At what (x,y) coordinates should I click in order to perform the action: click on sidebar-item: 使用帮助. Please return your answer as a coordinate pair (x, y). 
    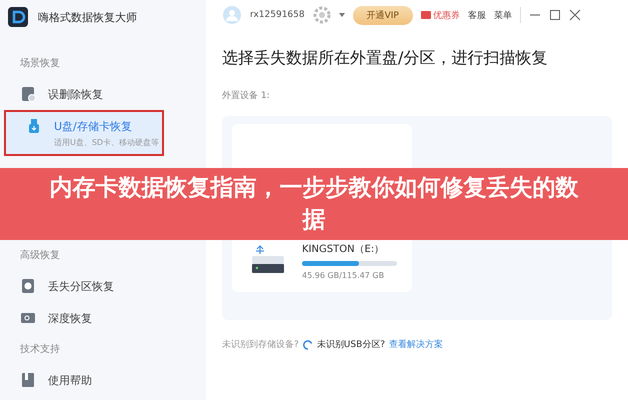
    Looking at the image, I should click on (103, 380).